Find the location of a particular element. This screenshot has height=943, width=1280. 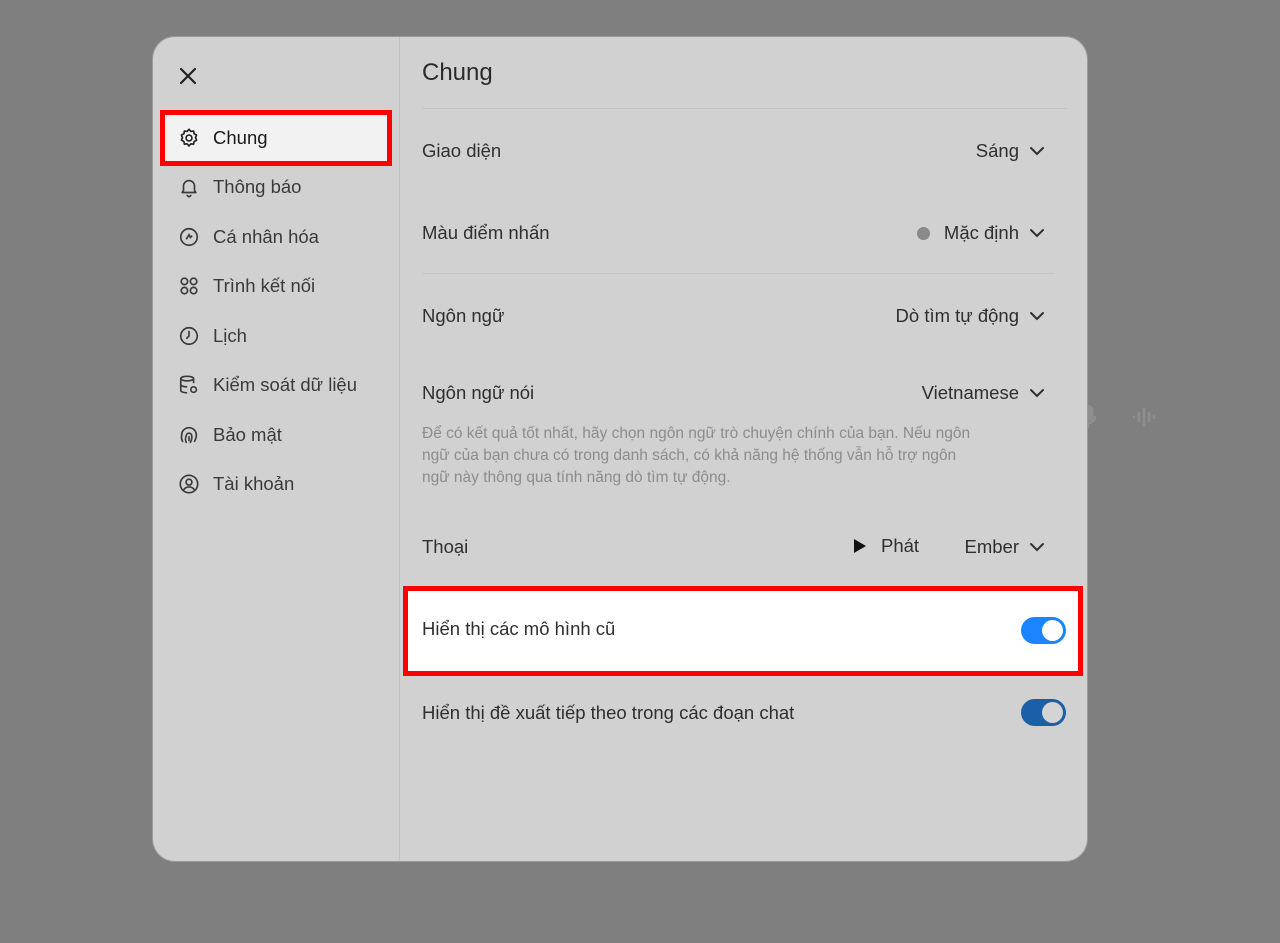

sidebar-item-label: Thông báo is located at coordinates (257, 187).